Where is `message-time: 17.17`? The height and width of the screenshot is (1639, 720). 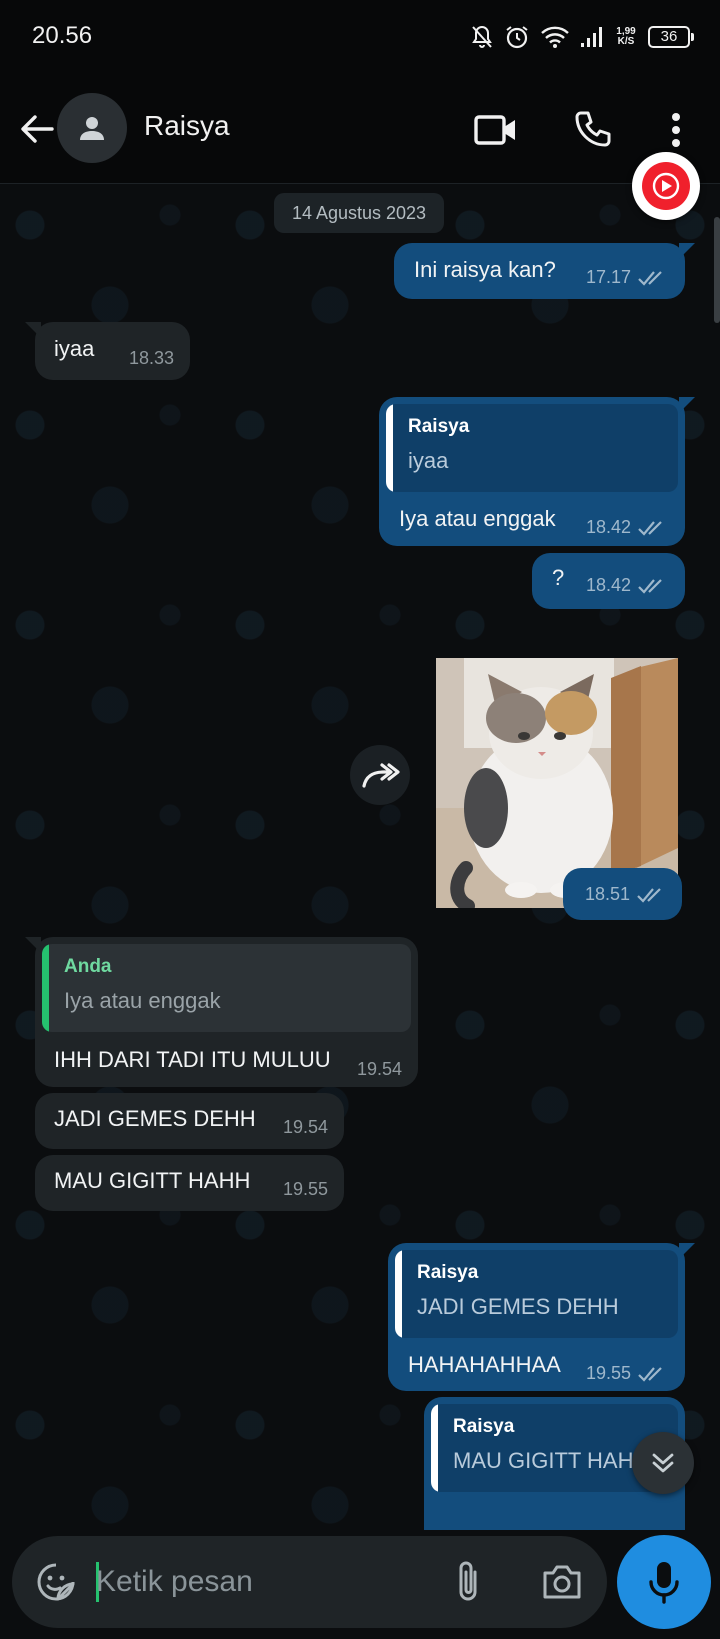
message-time: 17.17 is located at coordinates (608, 277).